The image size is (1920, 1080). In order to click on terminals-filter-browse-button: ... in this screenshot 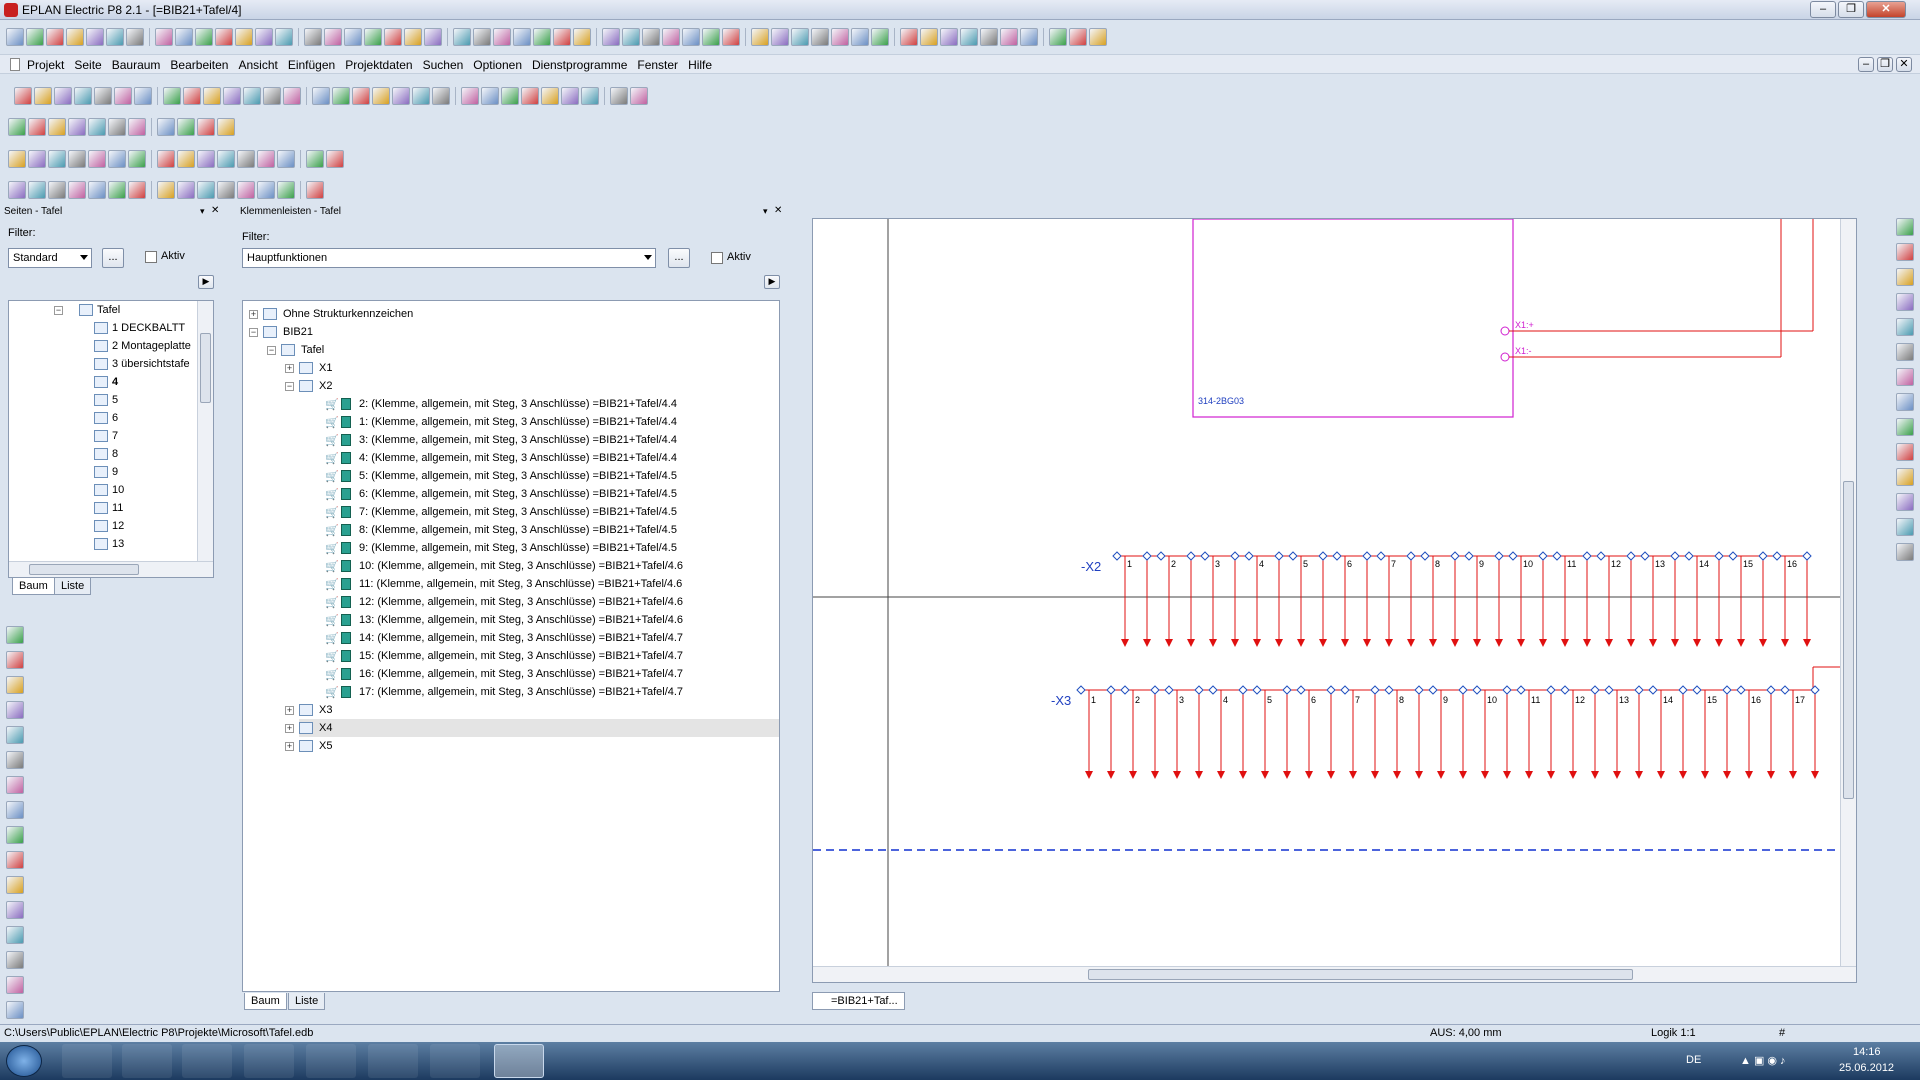, I will do `click(679, 258)`.